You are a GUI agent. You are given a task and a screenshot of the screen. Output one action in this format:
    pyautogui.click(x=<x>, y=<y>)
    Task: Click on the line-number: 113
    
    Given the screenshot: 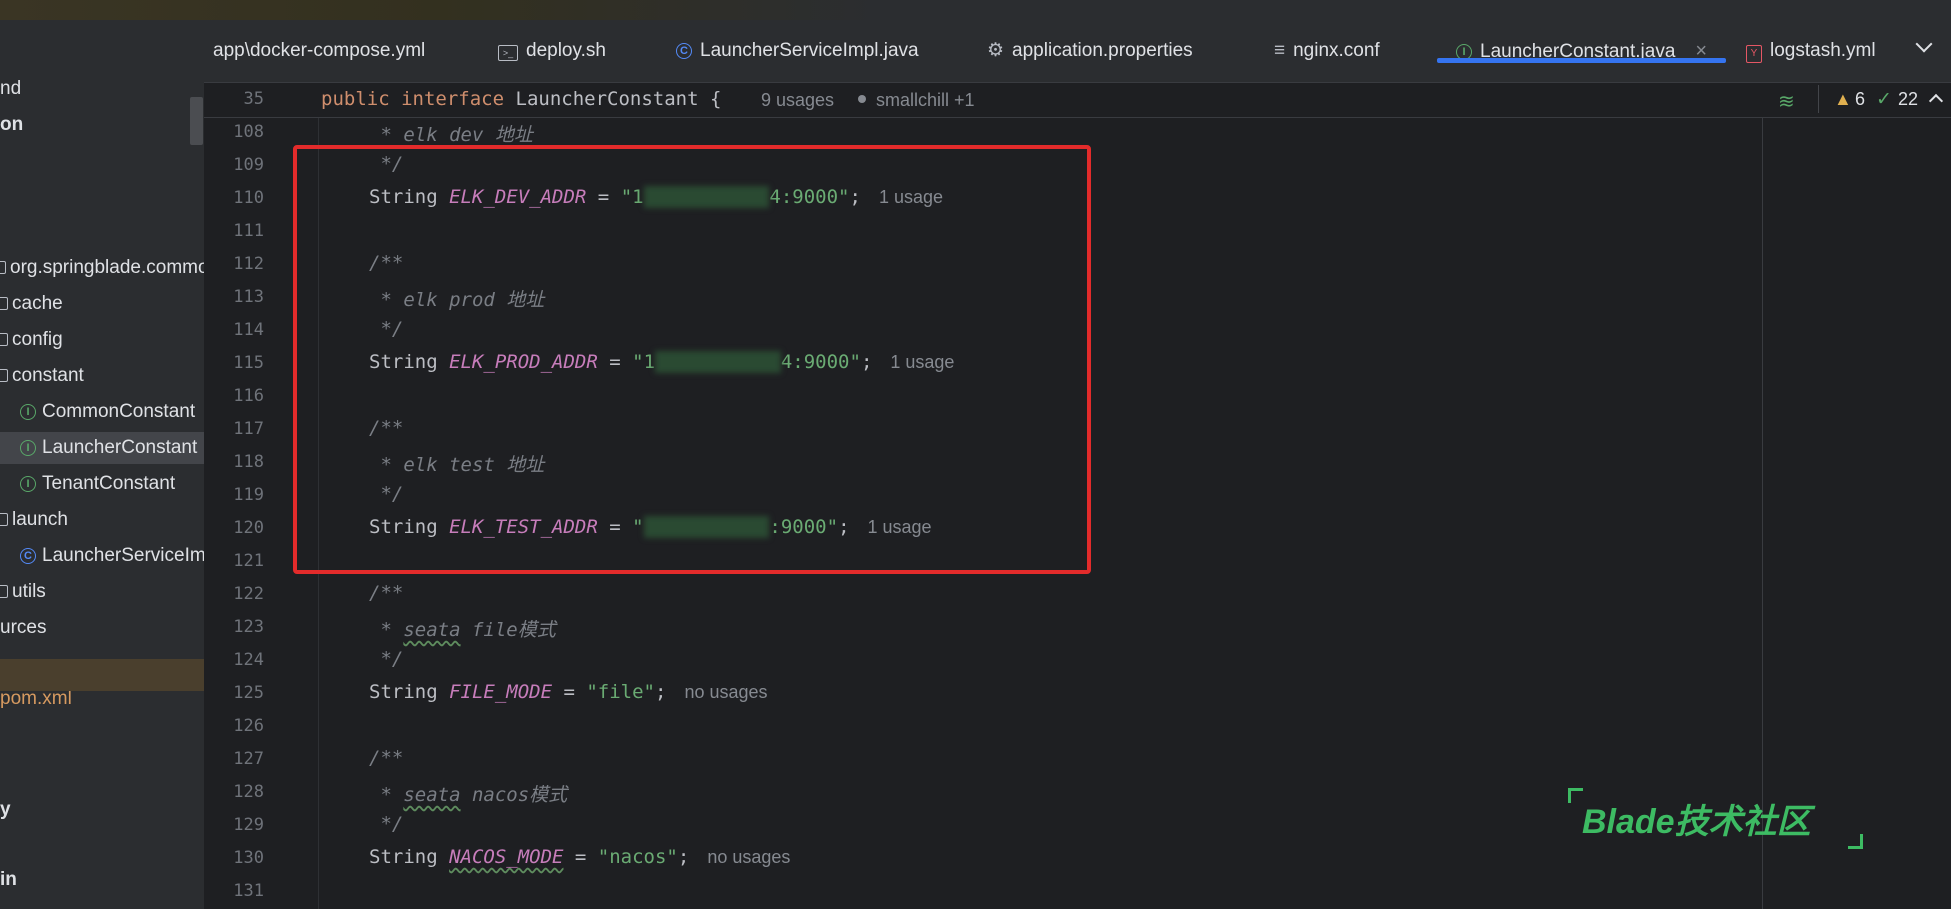 What is the action you would take?
    pyautogui.click(x=248, y=297)
    